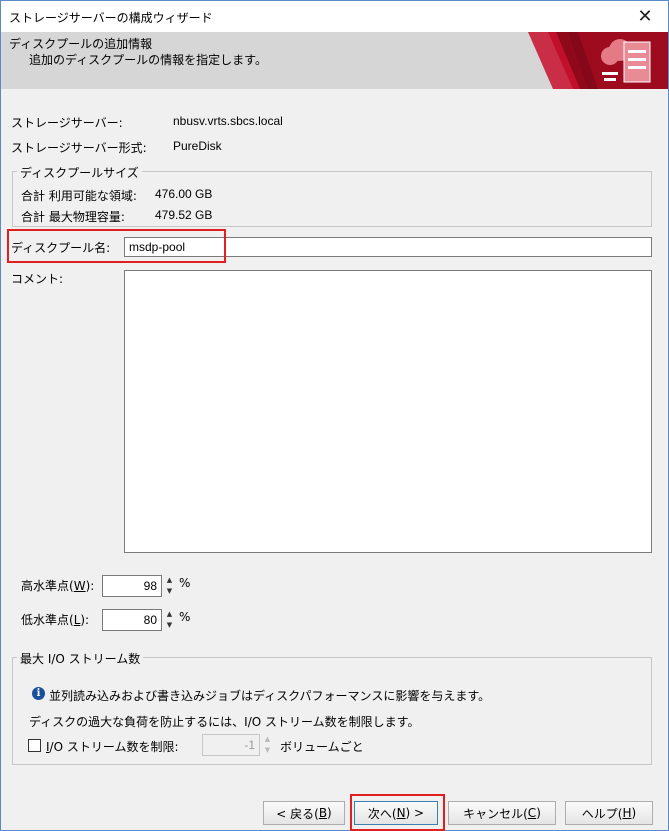  I want to click on cancel-button: キャンセル(C), so click(502, 813).